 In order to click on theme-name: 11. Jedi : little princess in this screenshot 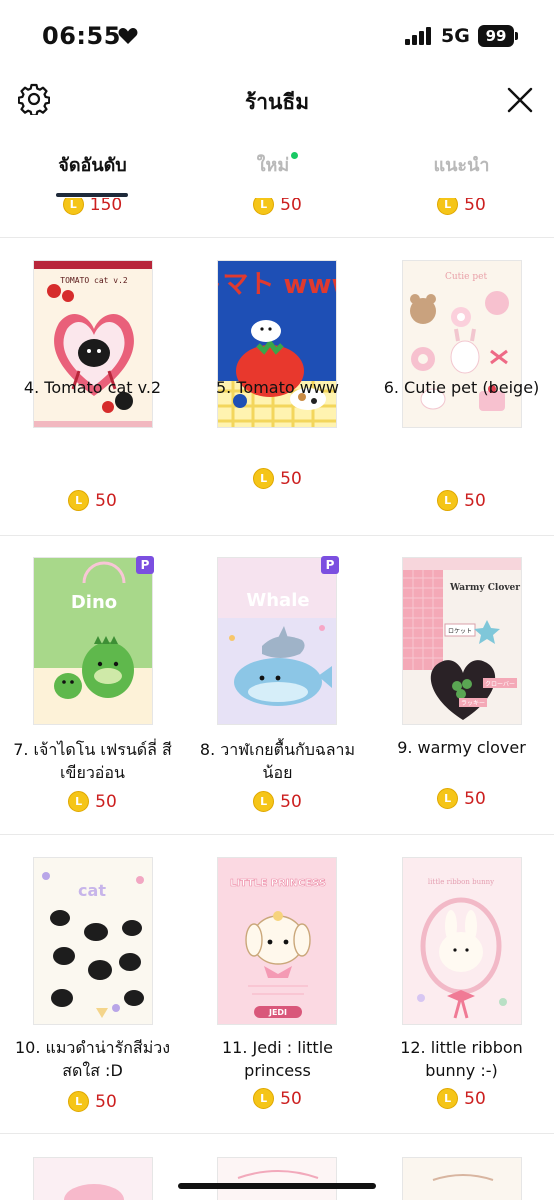, I will do `click(277, 1059)`.